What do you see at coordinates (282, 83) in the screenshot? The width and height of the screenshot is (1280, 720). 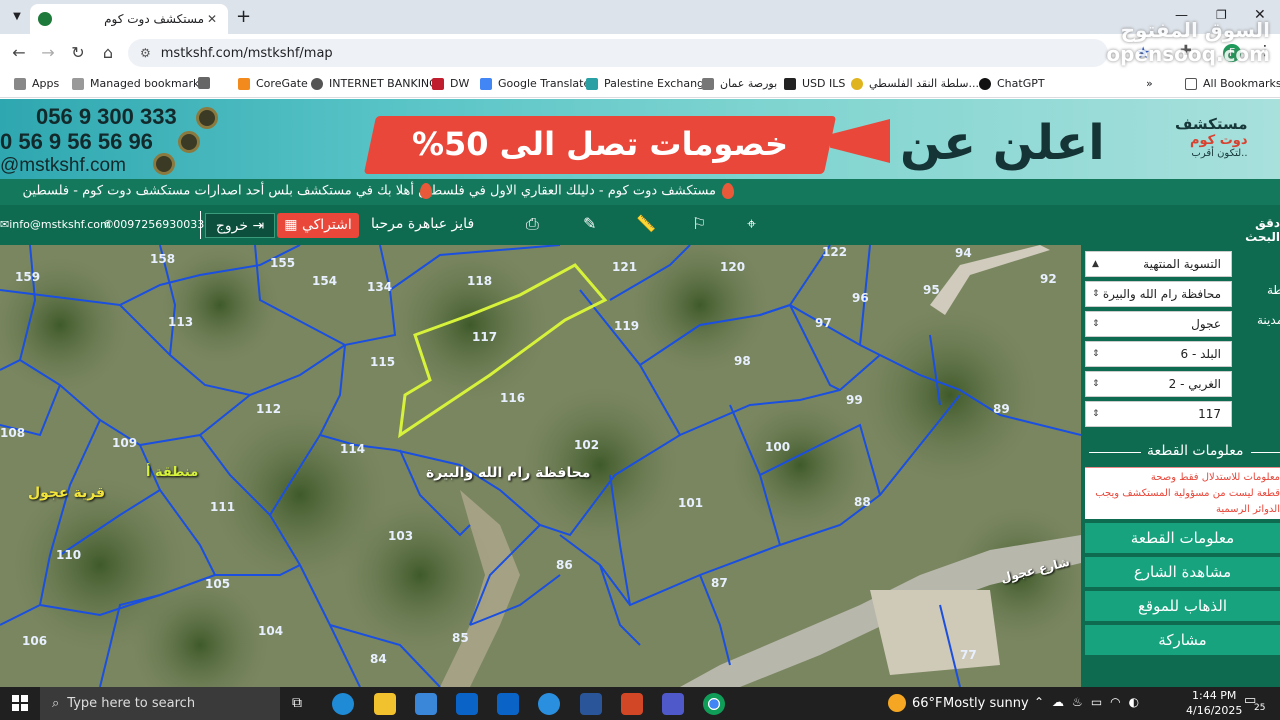 I see `bookmark-label: CoreGate` at bounding box center [282, 83].